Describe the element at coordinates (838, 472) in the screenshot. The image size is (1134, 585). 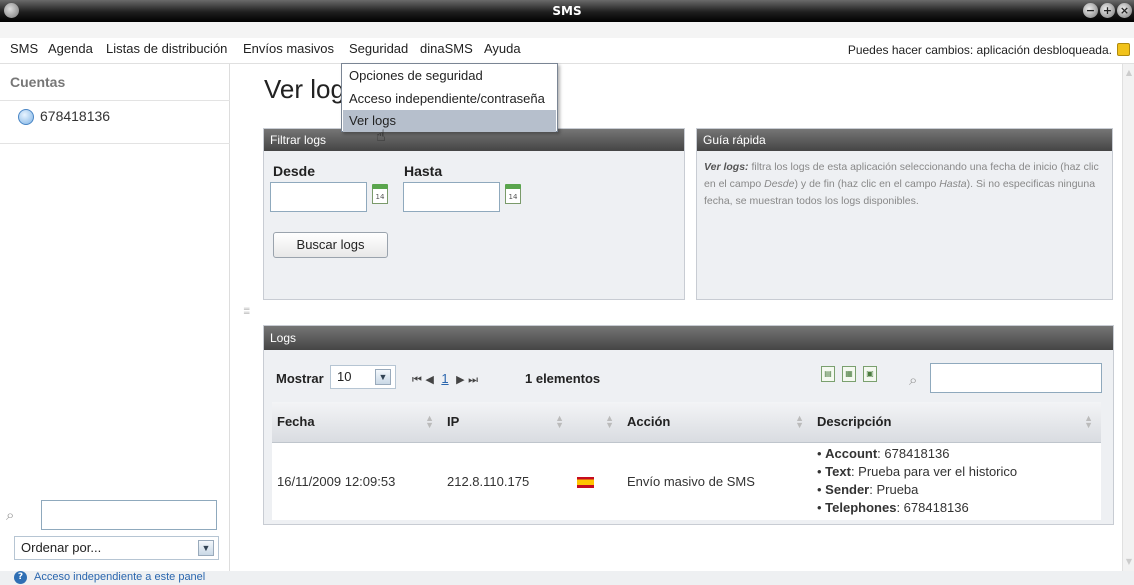
I see `desc-key: Text` at that location.